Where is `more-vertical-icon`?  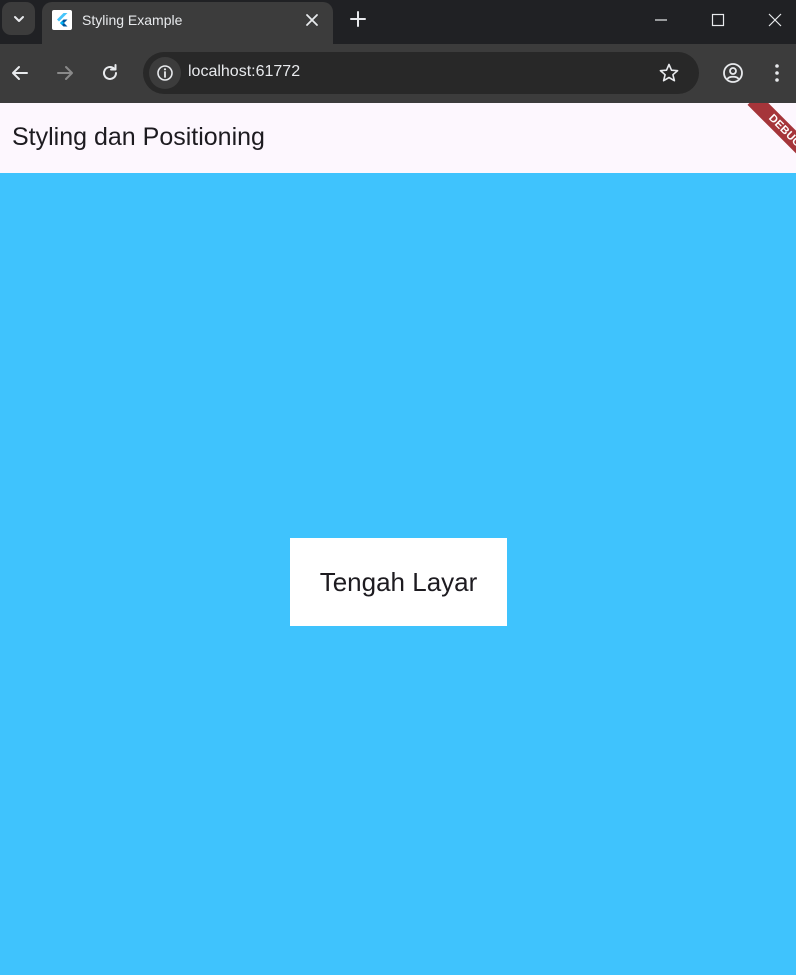 more-vertical-icon is located at coordinates (777, 73).